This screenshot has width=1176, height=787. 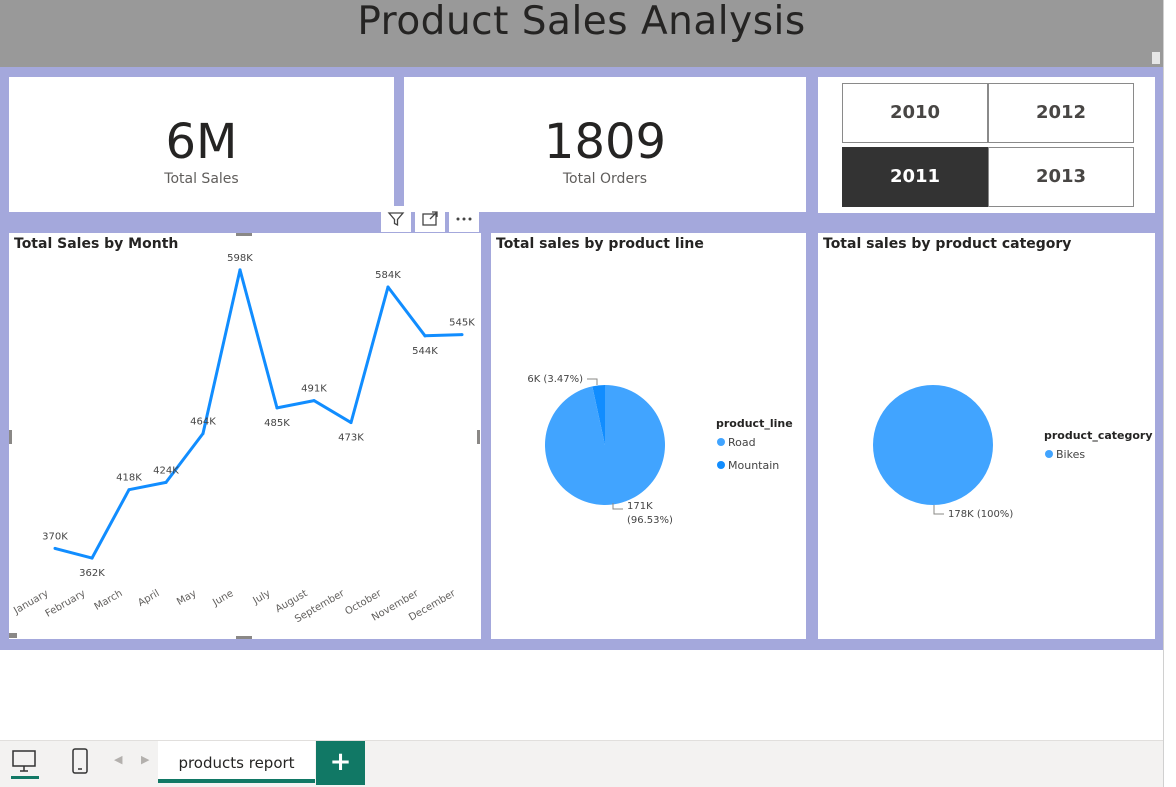 I want to click on data-label: 485K, so click(x=277, y=423).